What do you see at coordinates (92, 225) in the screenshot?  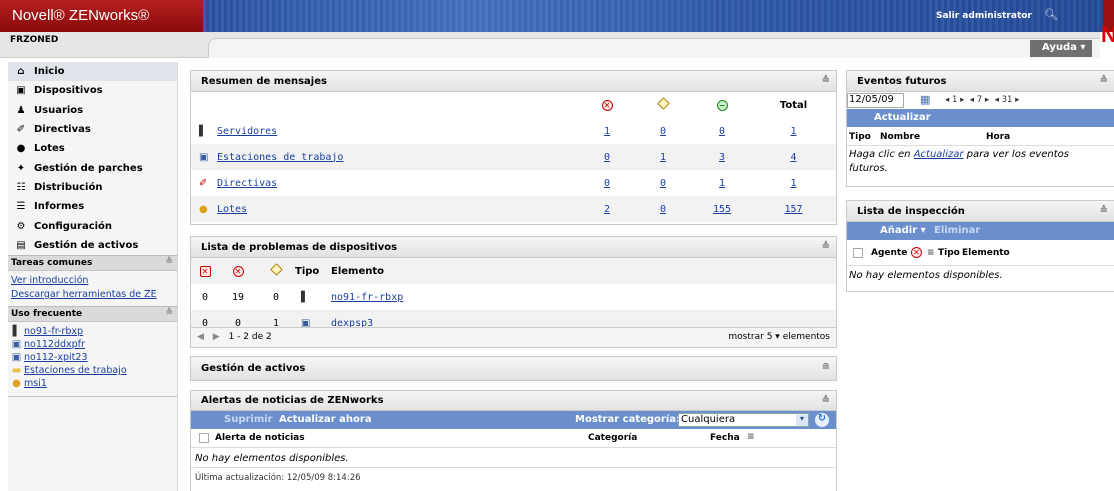 I see `nav-item: ⚙ Configuración` at bounding box center [92, 225].